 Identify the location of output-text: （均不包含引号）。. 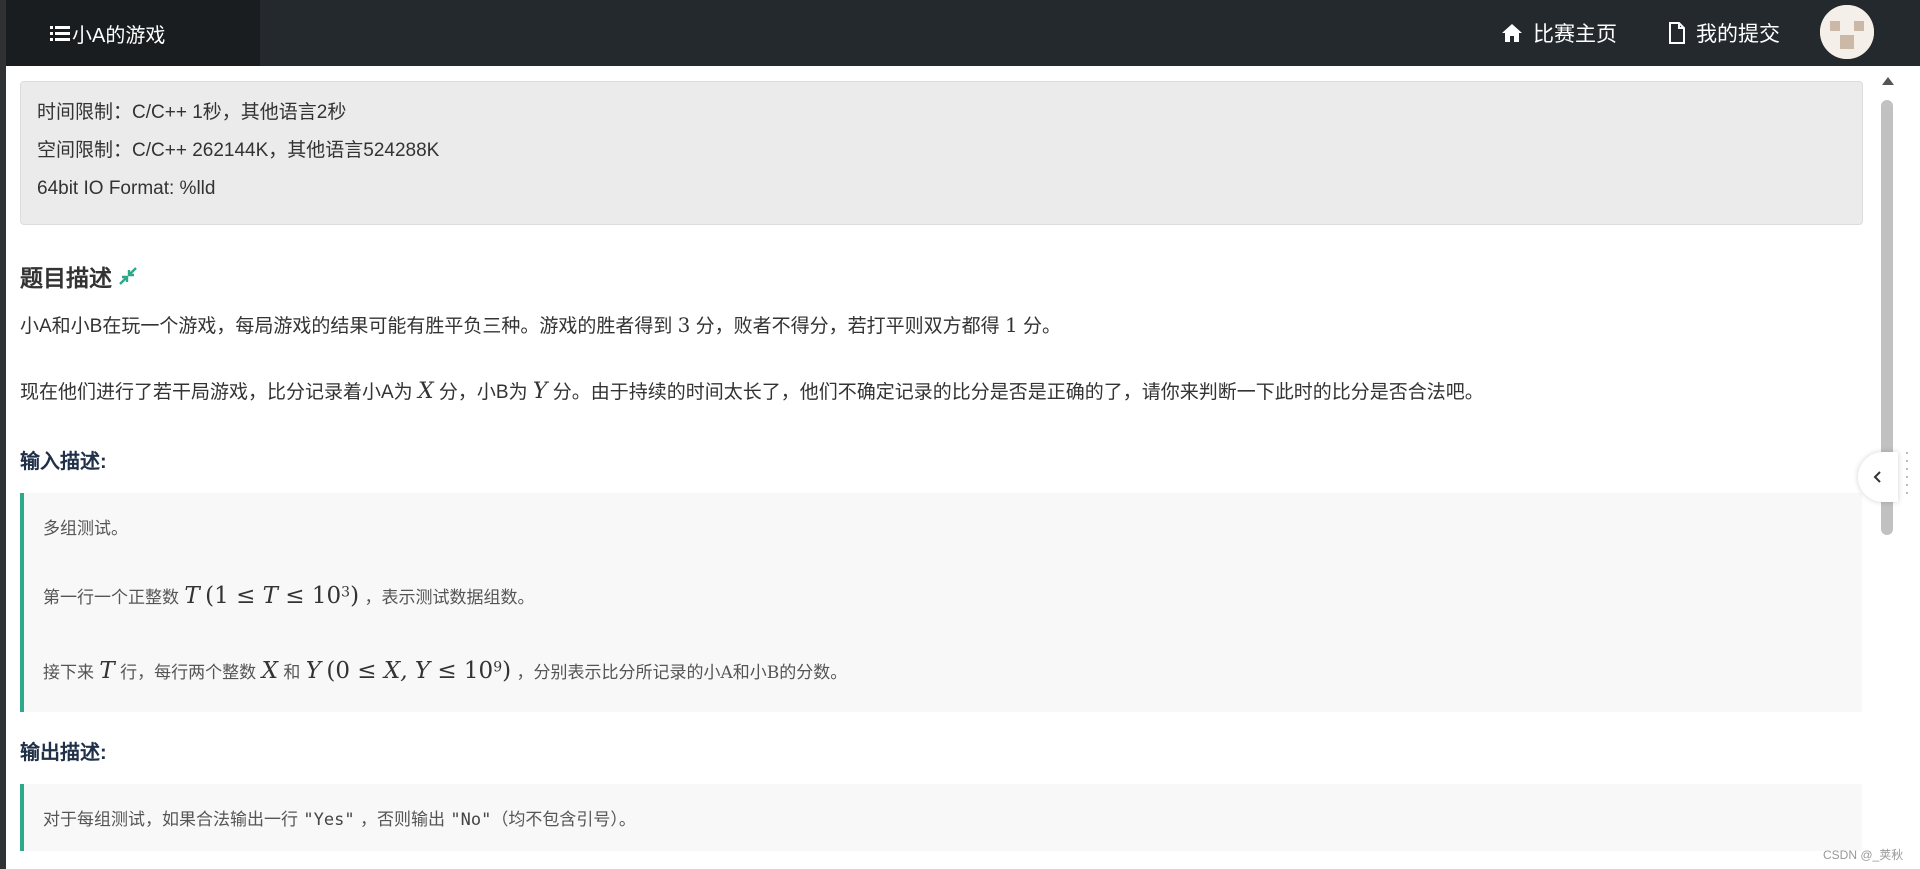
(563, 820).